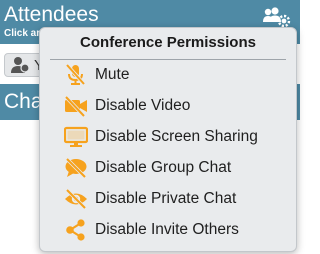 The width and height of the screenshot is (320, 254). I want to click on menu-item-disable-screen-sharing: Disable Screen Sharing, so click(168, 137).